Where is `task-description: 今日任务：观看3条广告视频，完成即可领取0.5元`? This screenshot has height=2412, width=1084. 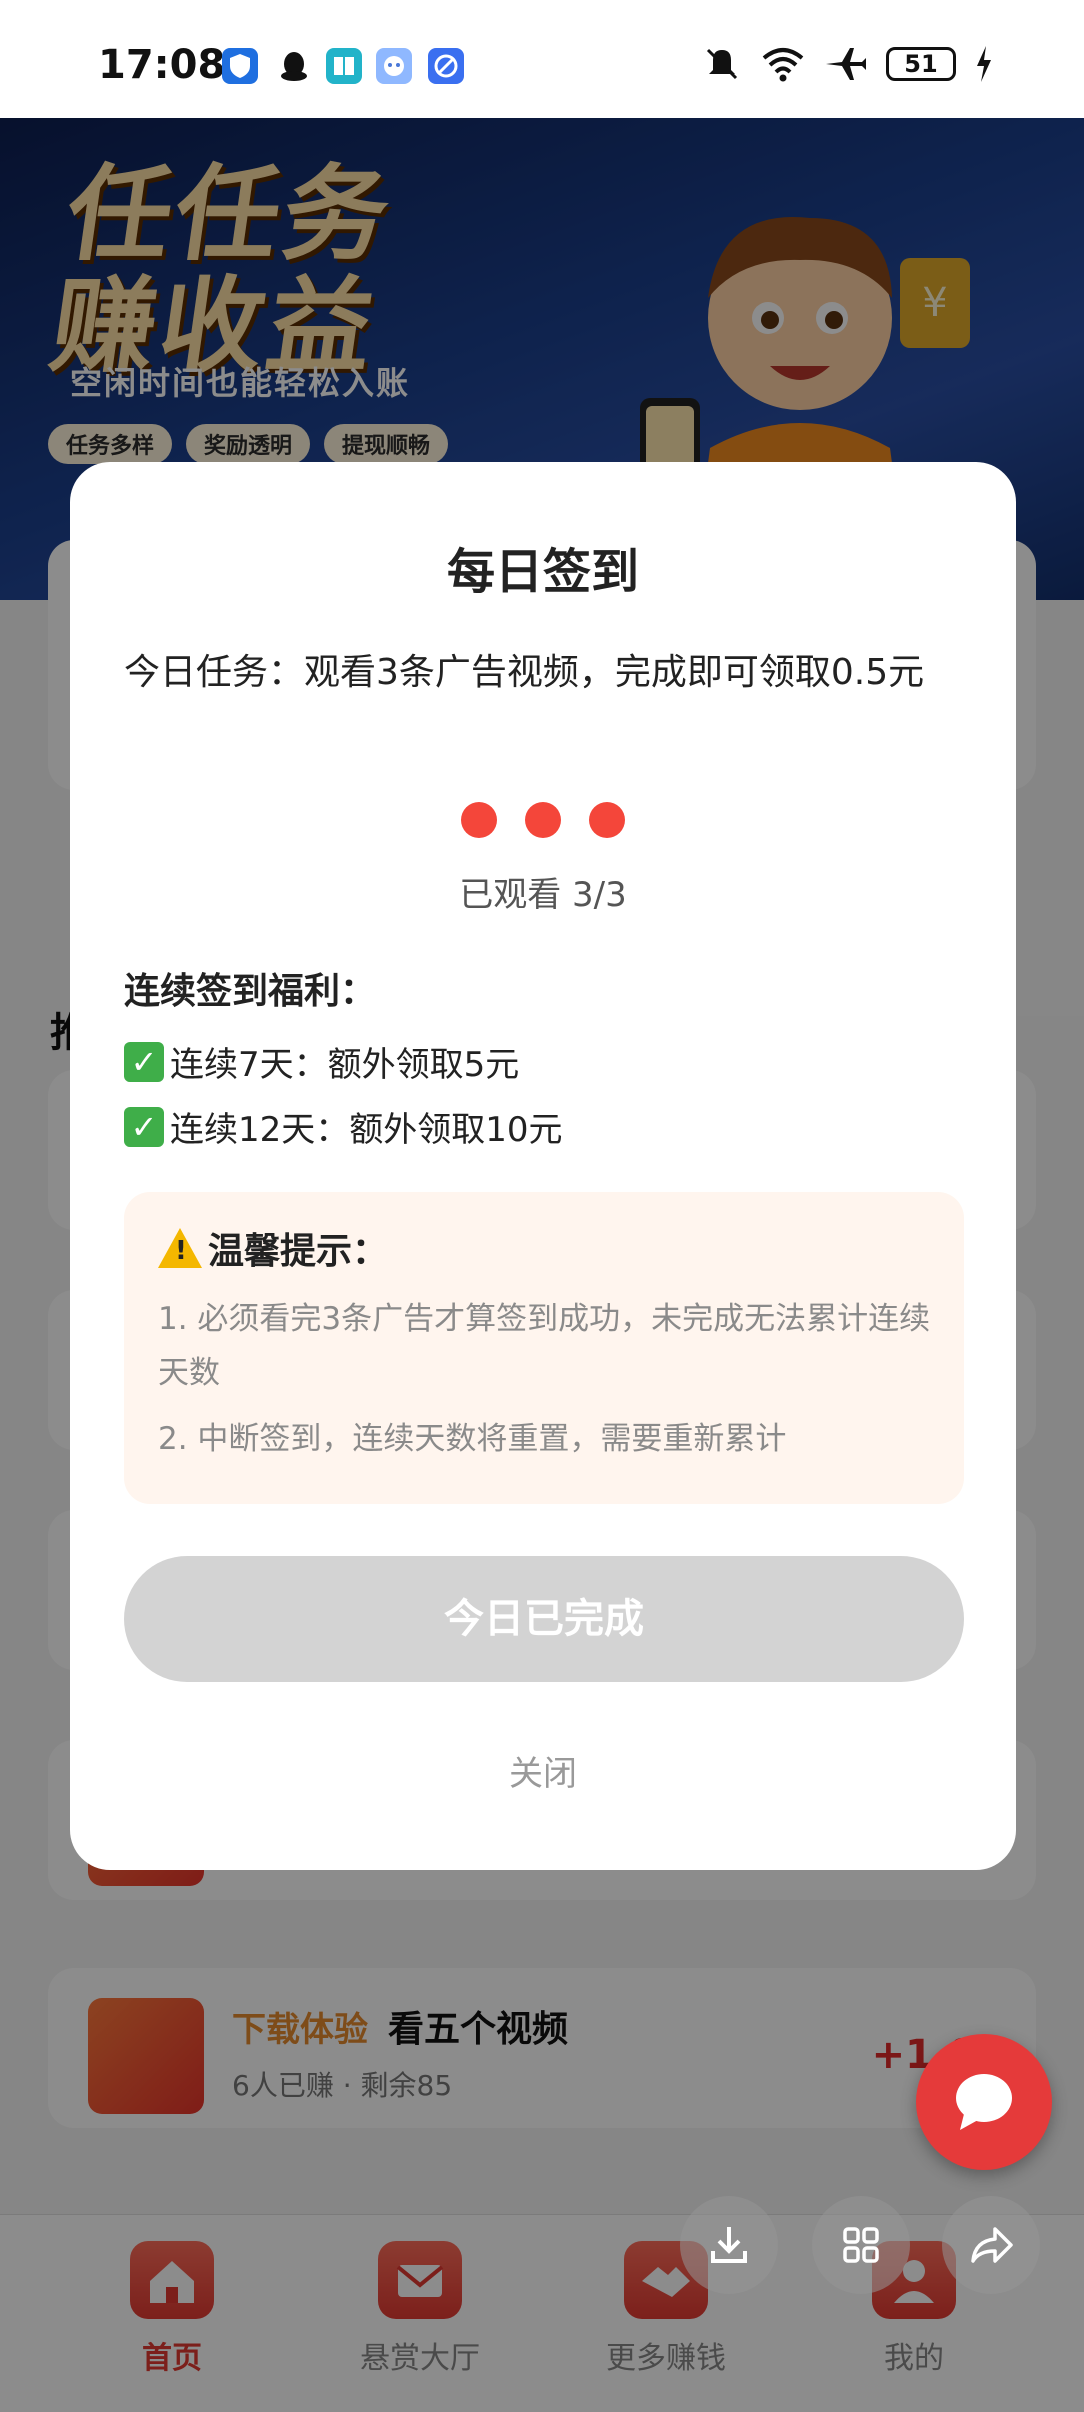
task-description: 今日任务：观看3条广告视频，完成即可领取0.5元 is located at coordinates (524, 672).